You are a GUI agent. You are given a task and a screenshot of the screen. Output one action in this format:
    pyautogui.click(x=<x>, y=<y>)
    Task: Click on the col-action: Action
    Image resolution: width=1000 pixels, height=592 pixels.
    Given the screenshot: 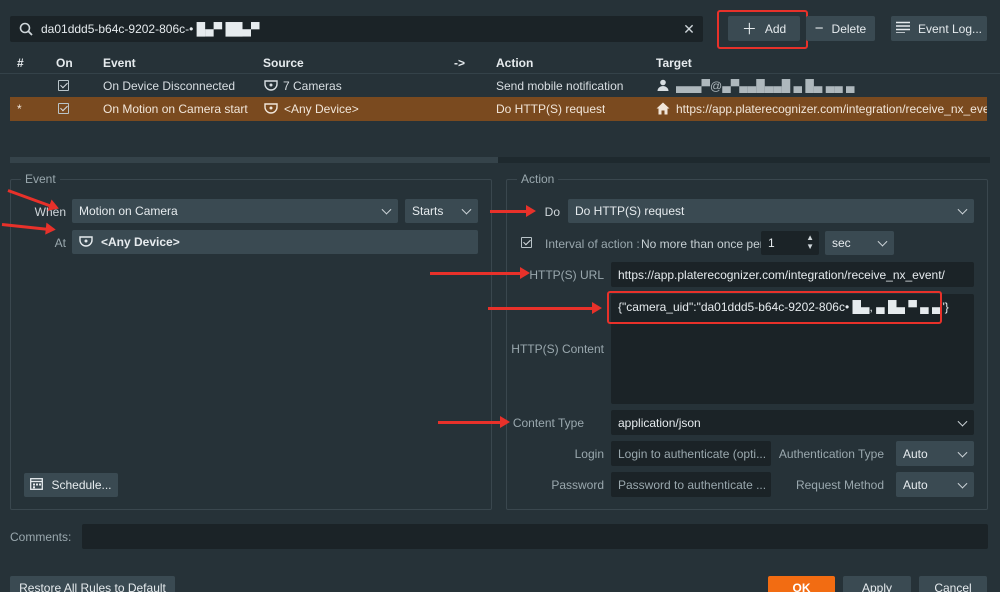 What is the action you would take?
    pyautogui.click(x=514, y=63)
    